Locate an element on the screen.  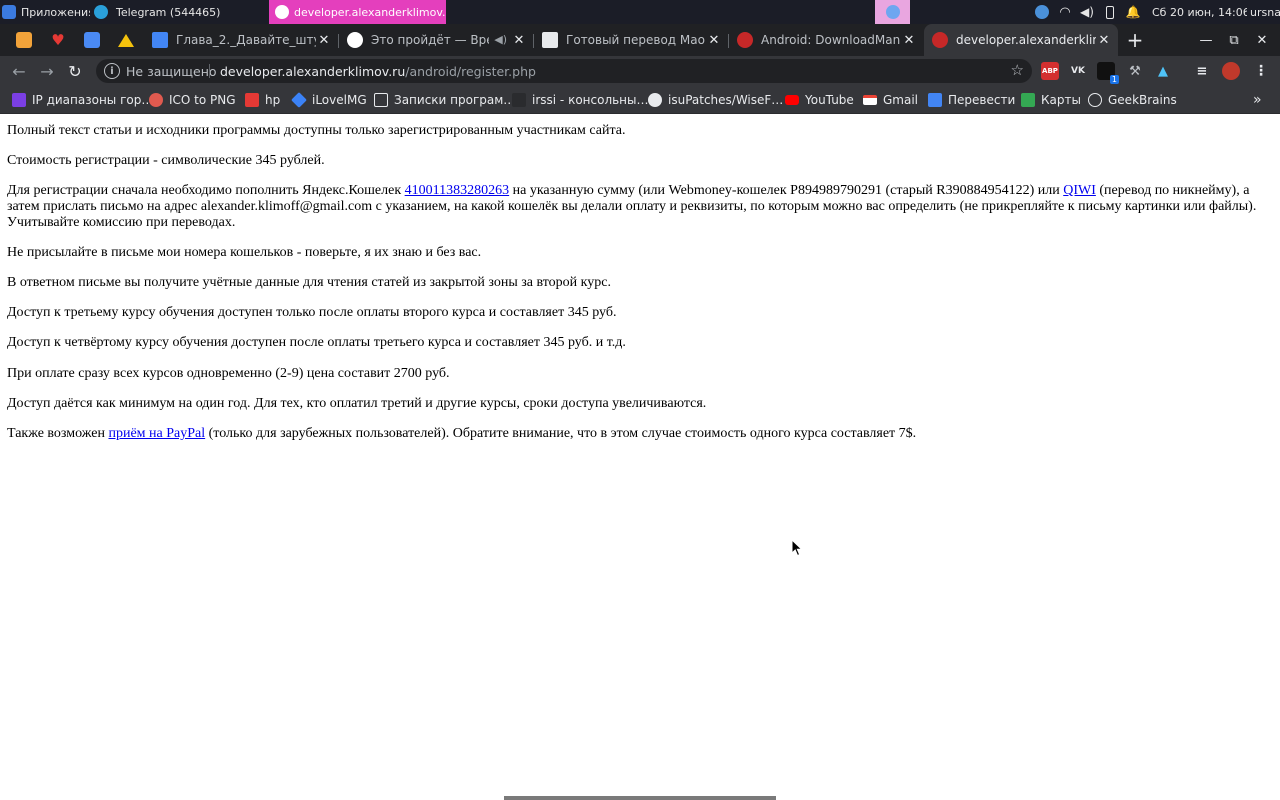
bookmark-label: ICO to PNG is located at coordinates (202, 100).